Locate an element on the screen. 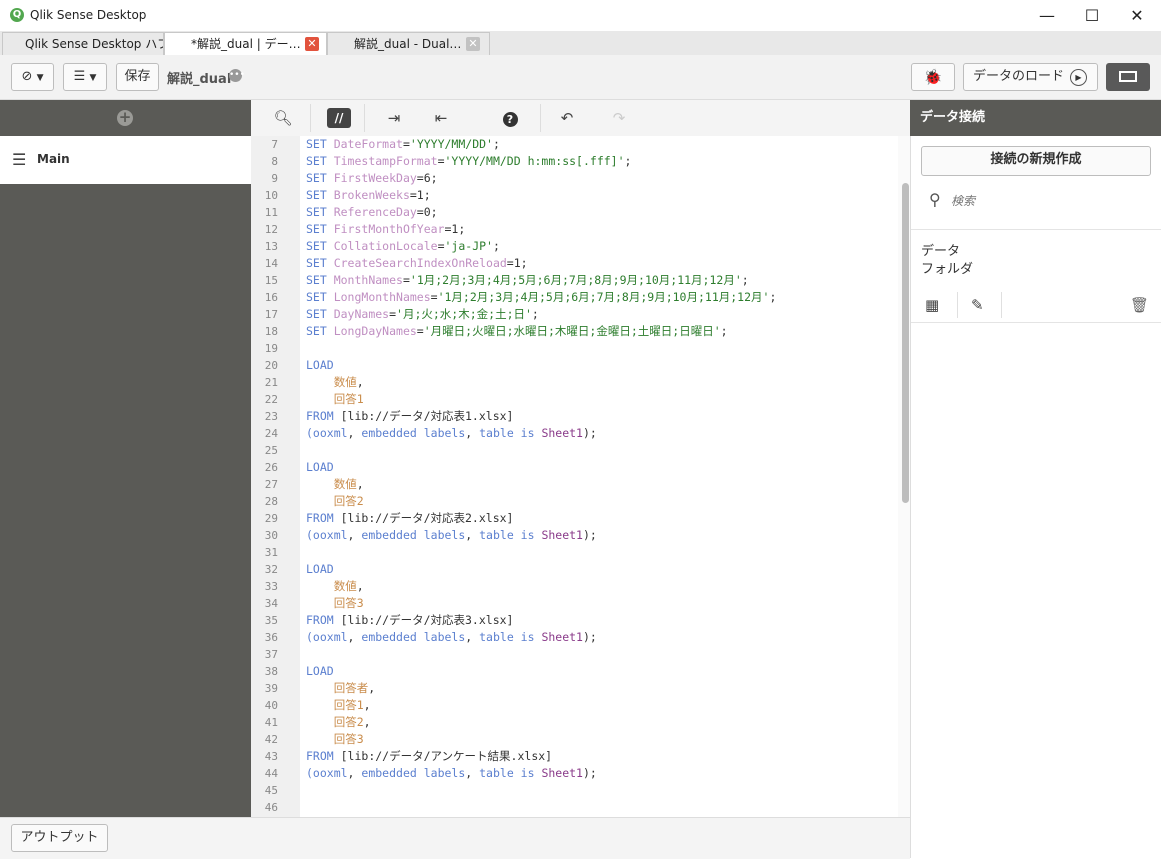 The height and width of the screenshot is (859, 1161). code-line: SET BrokenWeeks=1; is located at coordinates (368, 195).